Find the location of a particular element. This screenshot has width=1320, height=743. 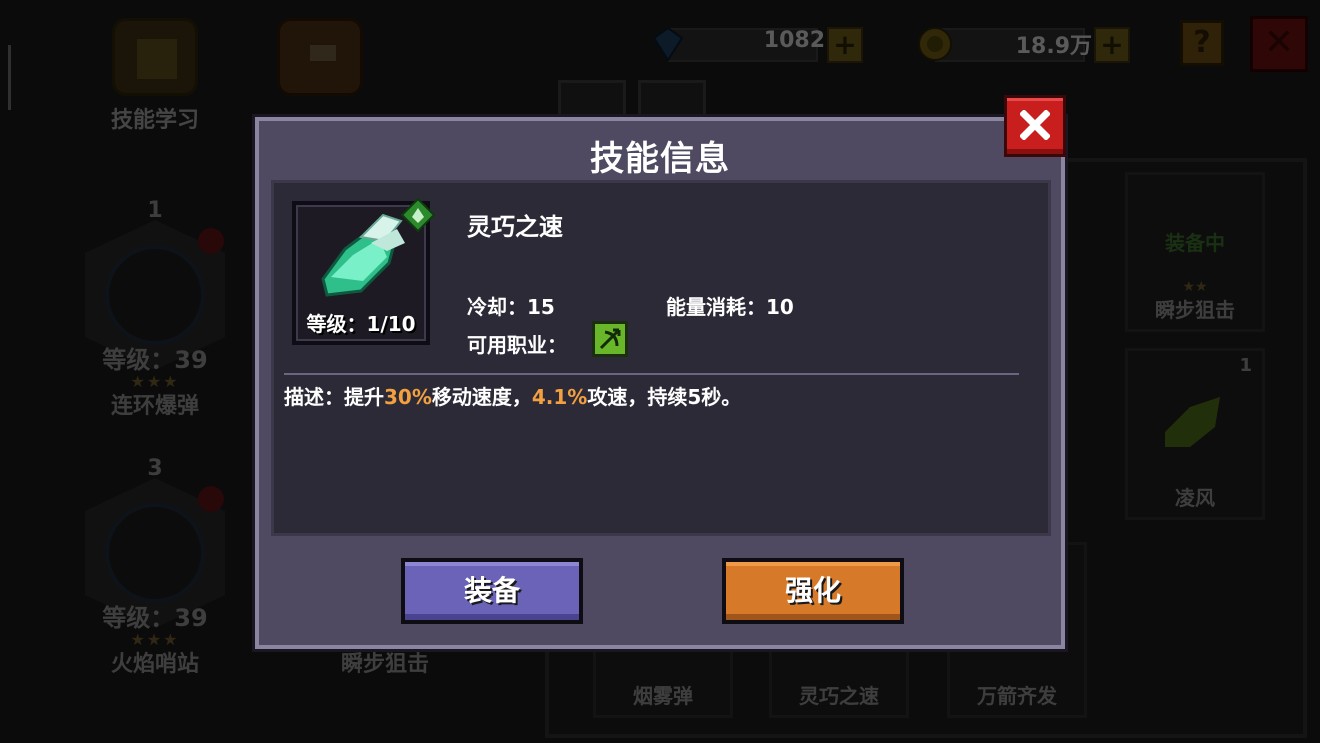

attack-speed-value: 4.1% is located at coordinates (559, 397).